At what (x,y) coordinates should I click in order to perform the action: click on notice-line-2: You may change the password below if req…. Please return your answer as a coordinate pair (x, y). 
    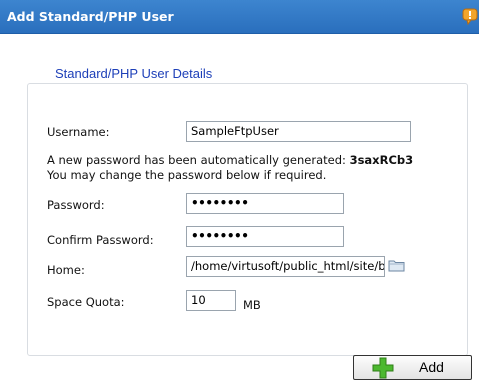
    Looking at the image, I should click on (187, 175).